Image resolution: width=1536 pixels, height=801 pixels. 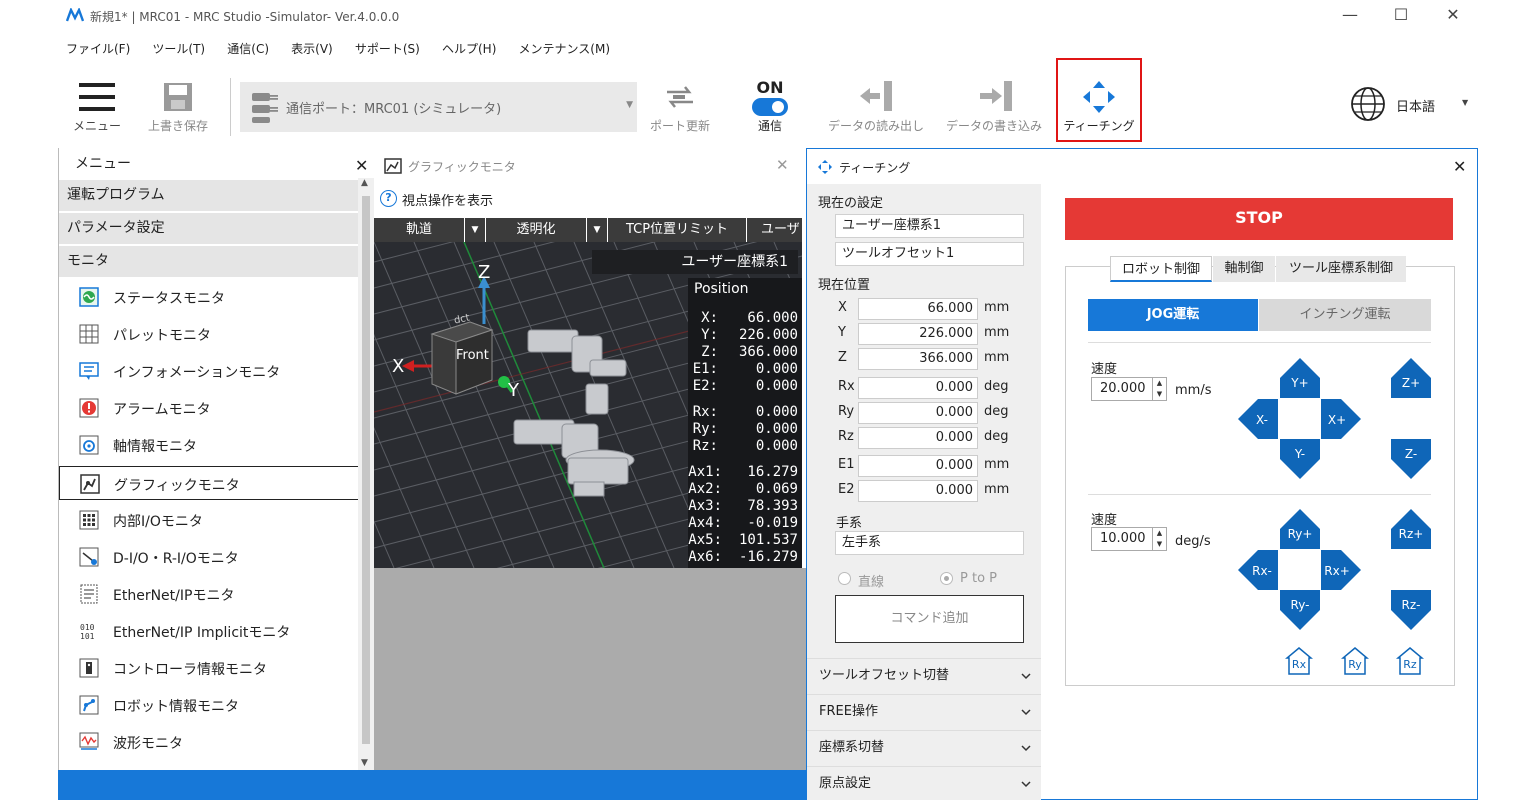 I want to click on menu-item-pallet-monitor: パレットモニタ, so click(x=209, y=334).